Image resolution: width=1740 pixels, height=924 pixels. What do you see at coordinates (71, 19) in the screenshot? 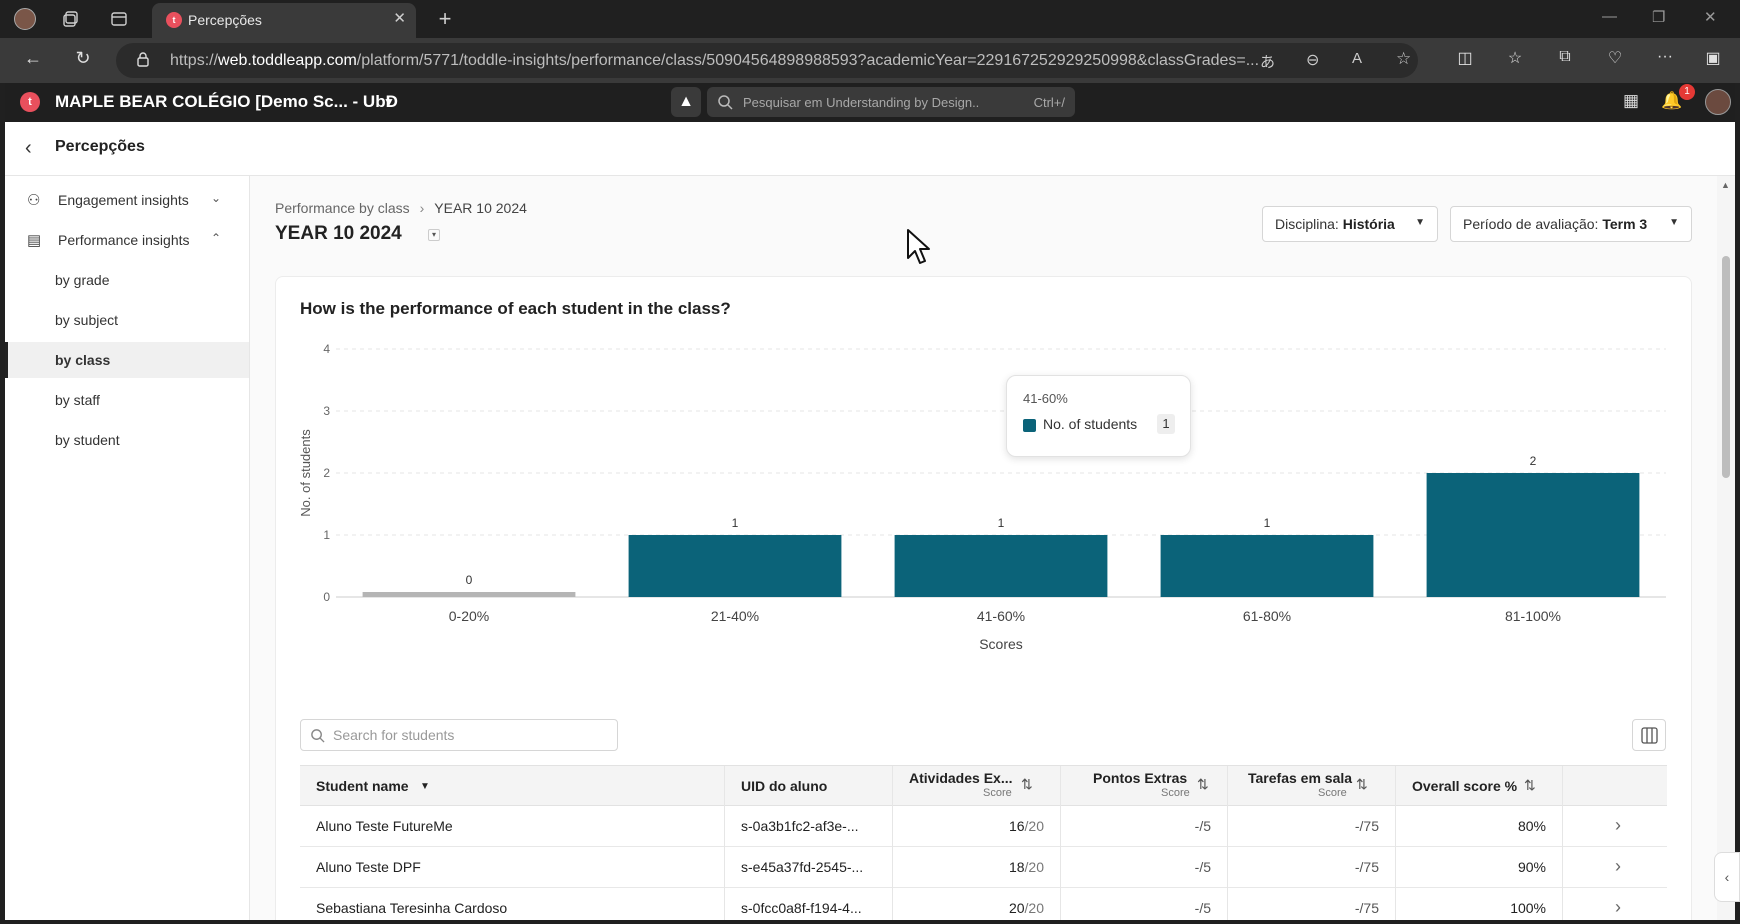
I see `workspaces-icon` at bounding box center [71, 19].